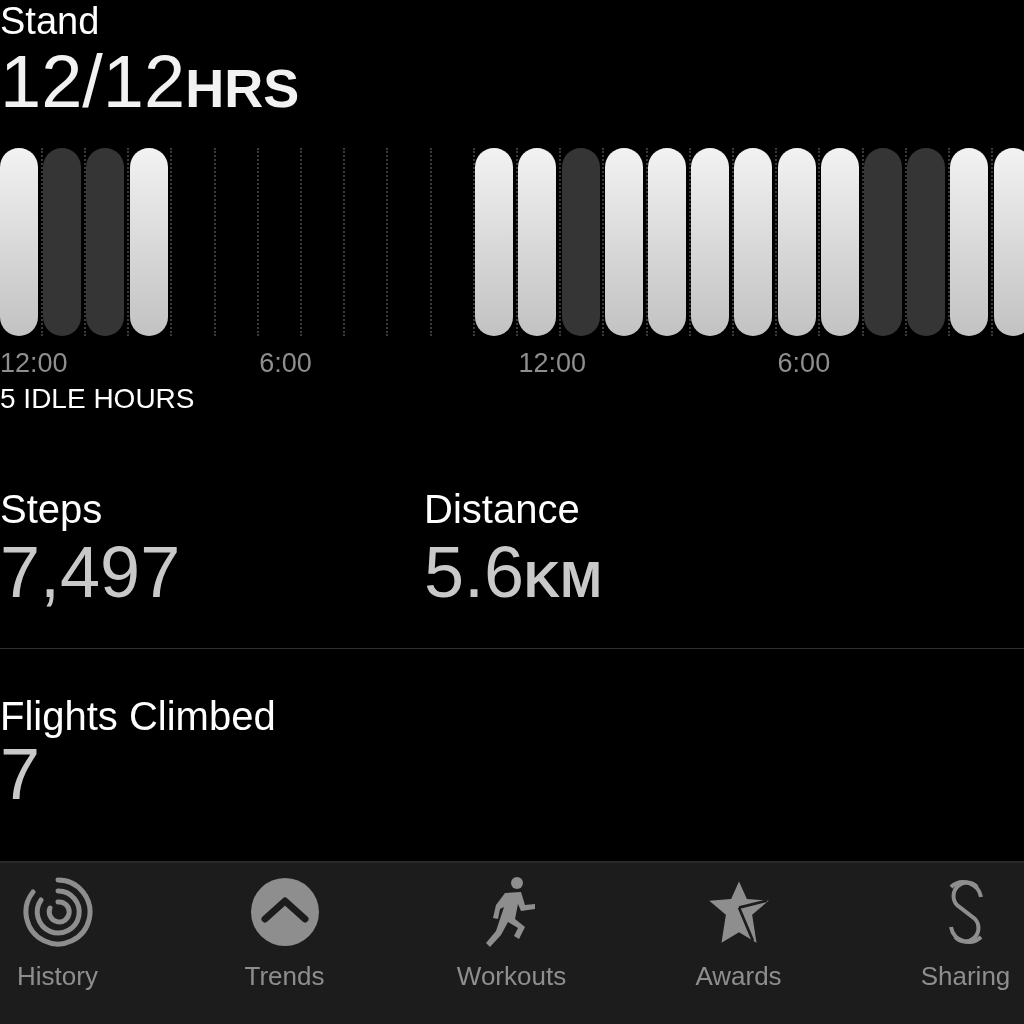 The height and width of the screenshot is (1024, 1024). Describe the element at coordinates (52, 509) in the screenshot. I see `metric-label: Steps` at that location.